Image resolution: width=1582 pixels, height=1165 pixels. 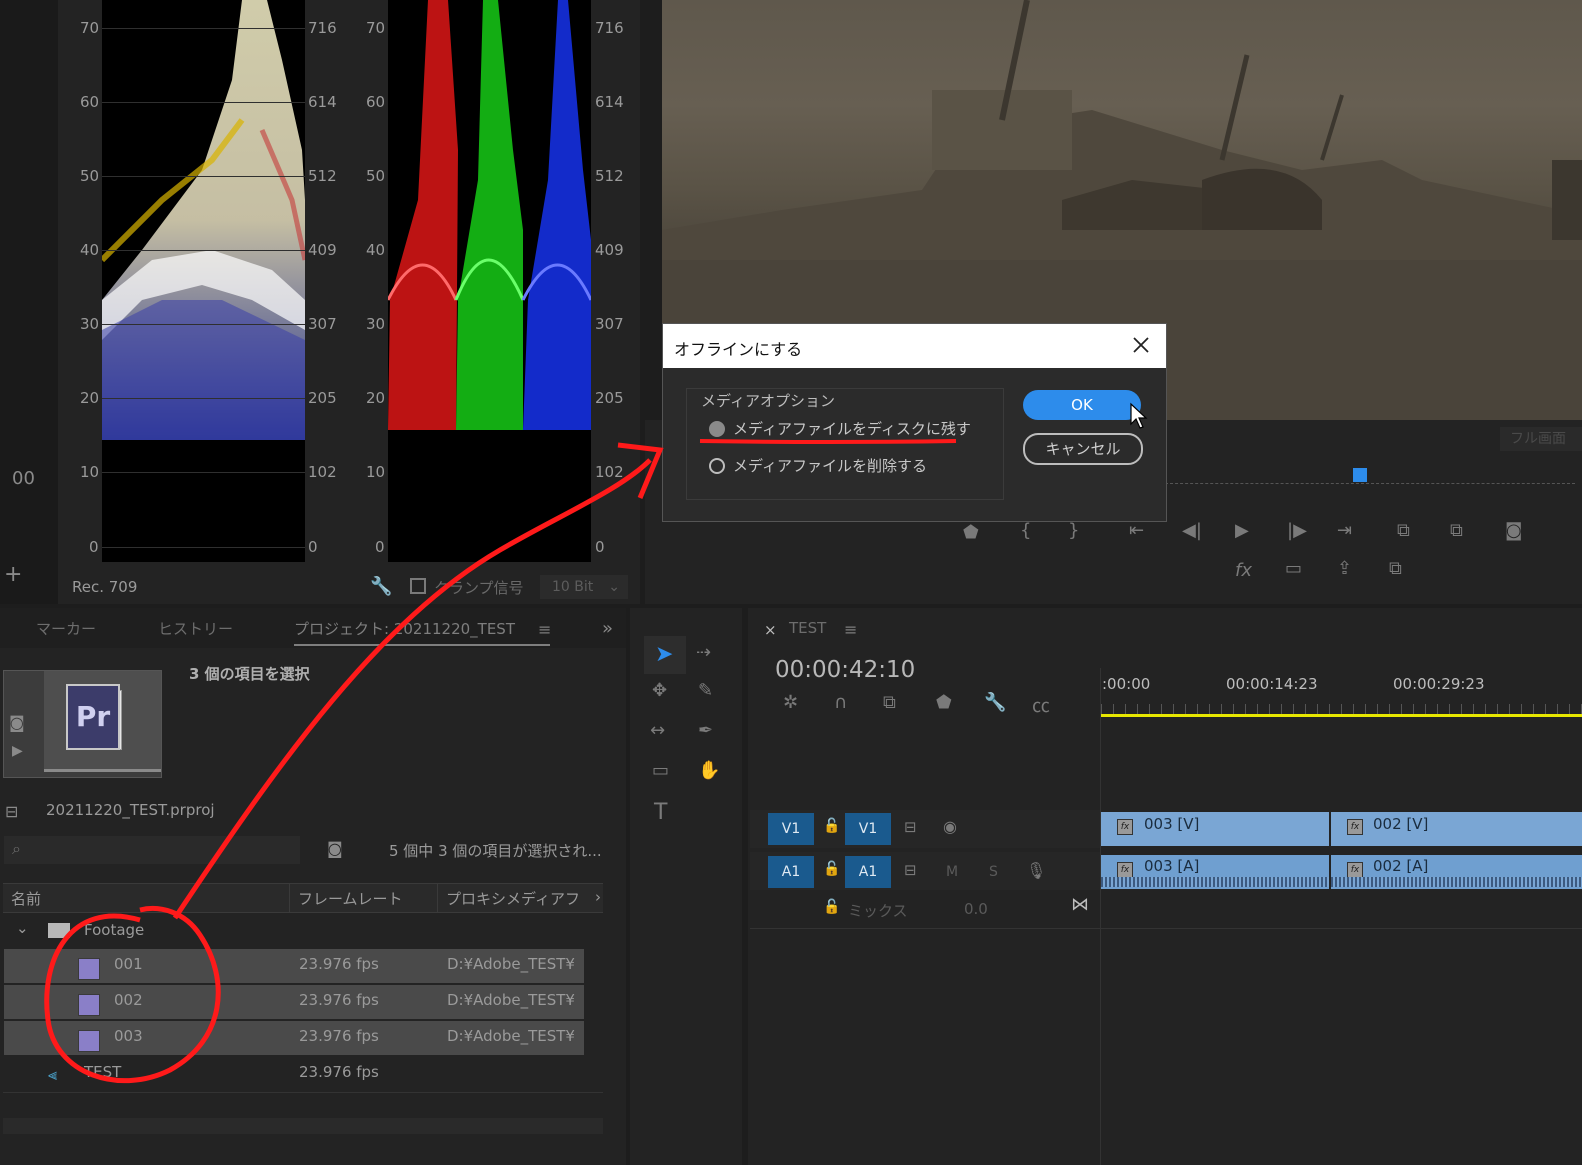 What do you see at coordinates (132, 994) in the screenshot?
I see `circle-annotation` at bounding box center [132, 994].